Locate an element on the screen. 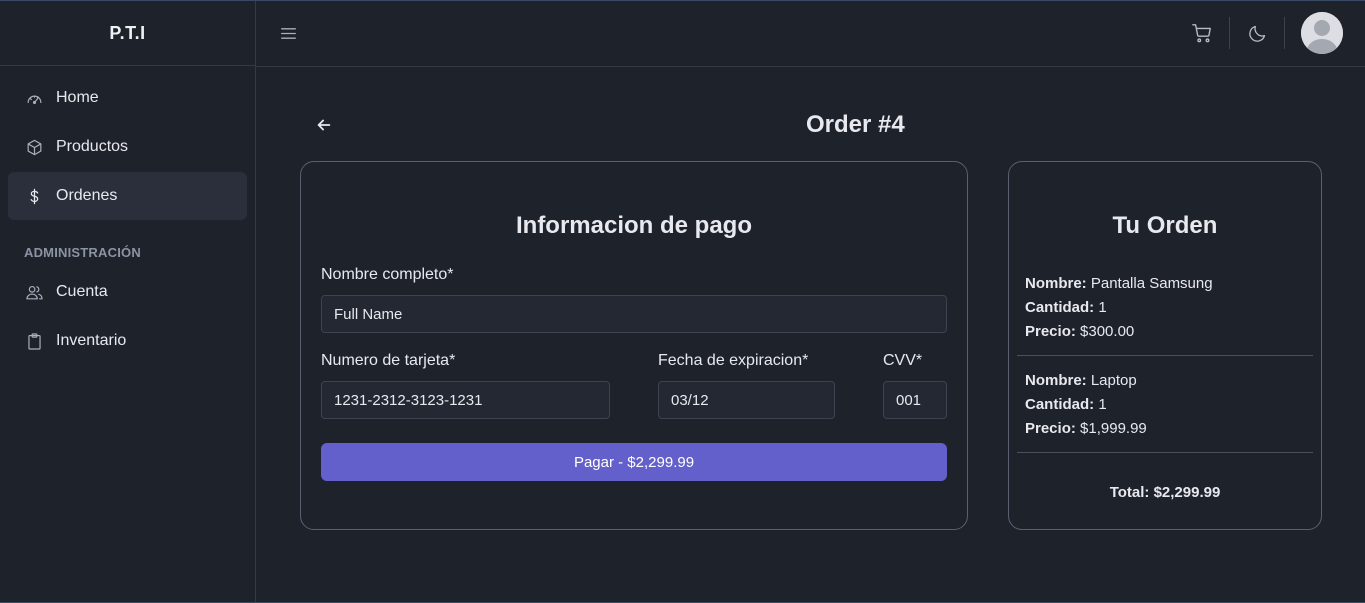 This screenshot has width=1365, height=603. brand-logo: P.T.I is located at coordinates (127, 33).